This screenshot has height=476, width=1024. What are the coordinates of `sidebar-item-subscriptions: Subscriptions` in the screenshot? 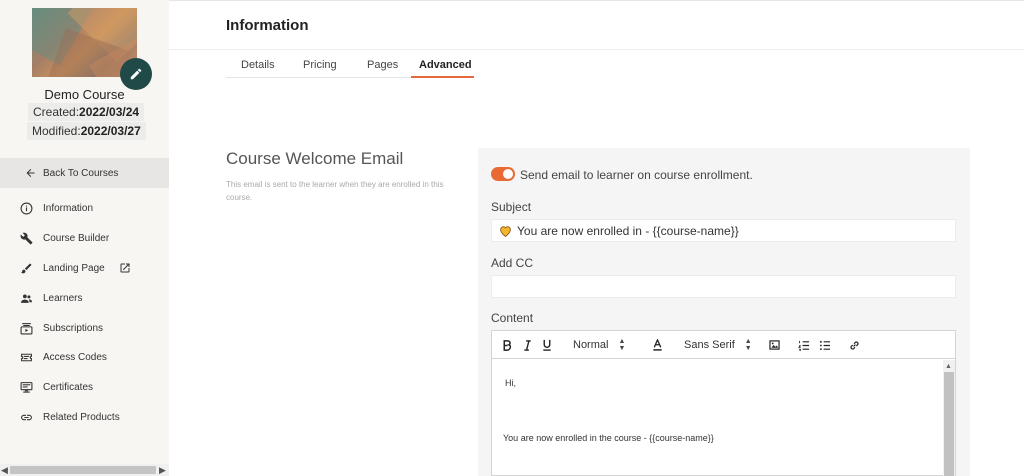 It's located at (61, 328).